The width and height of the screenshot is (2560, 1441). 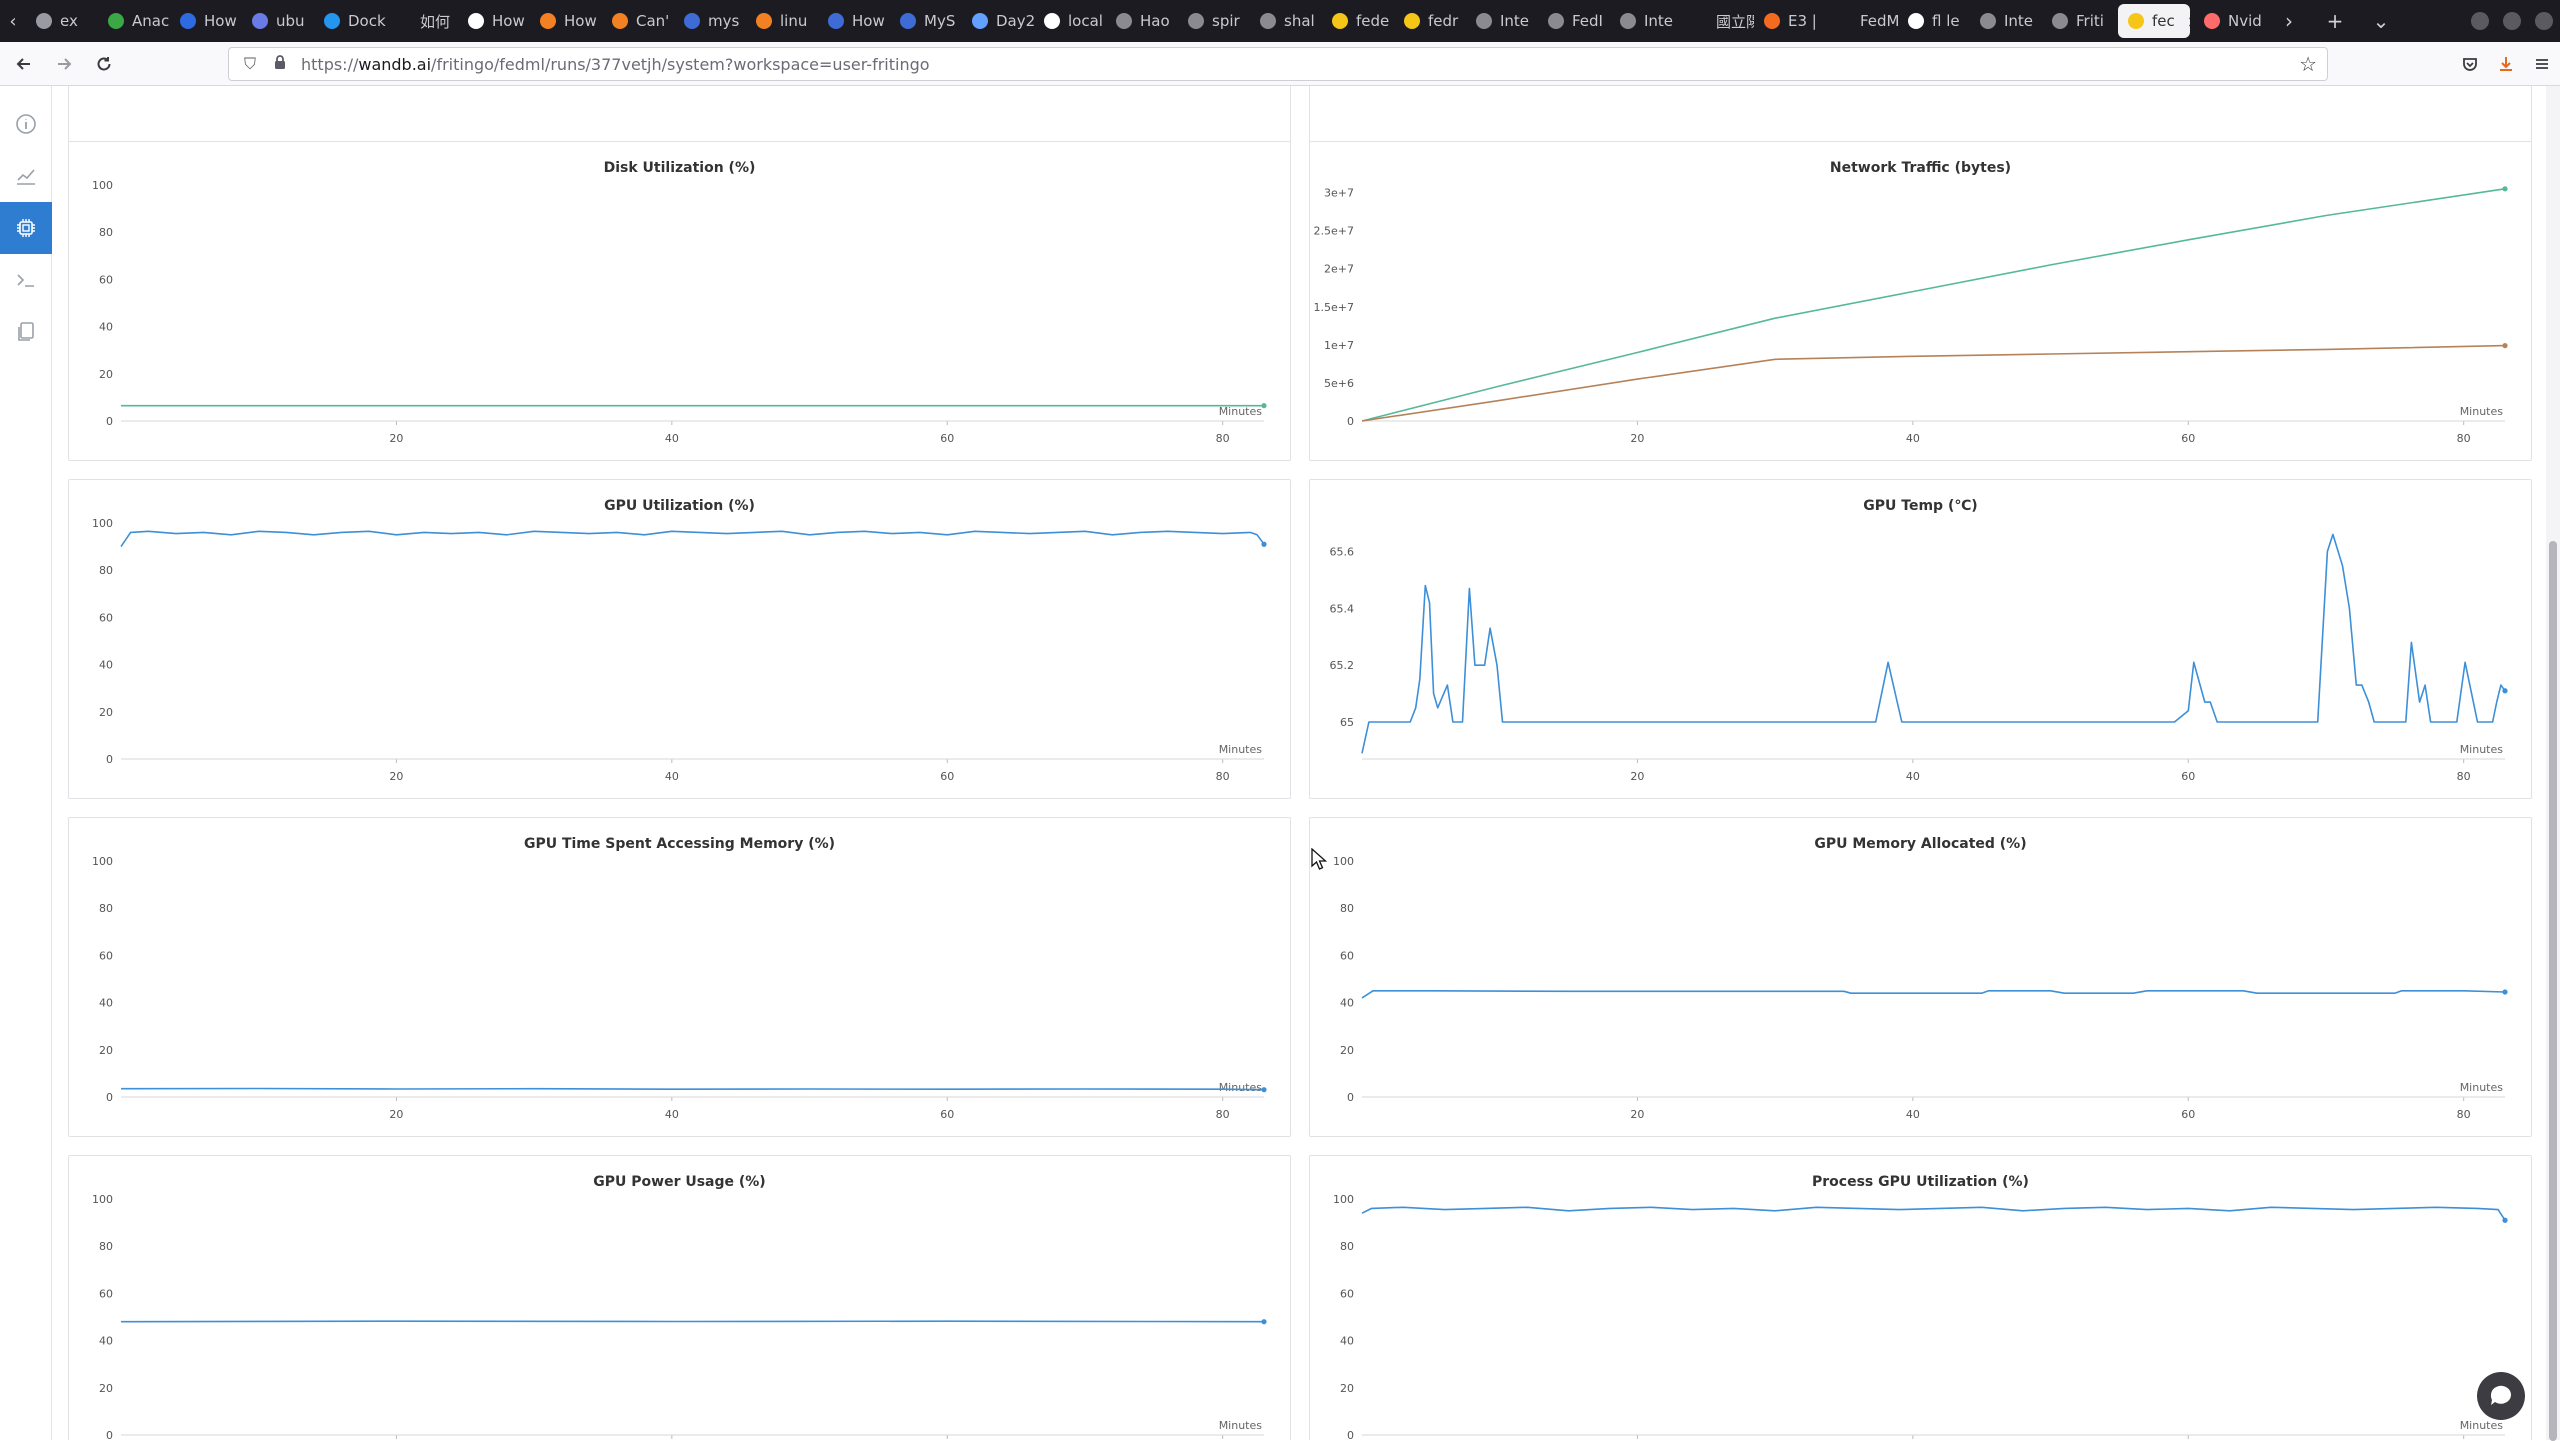 What do you see at coordinates (782, 21) in the screenshot?
I see `browser-tab: linu` at bounding box center [782, 21].